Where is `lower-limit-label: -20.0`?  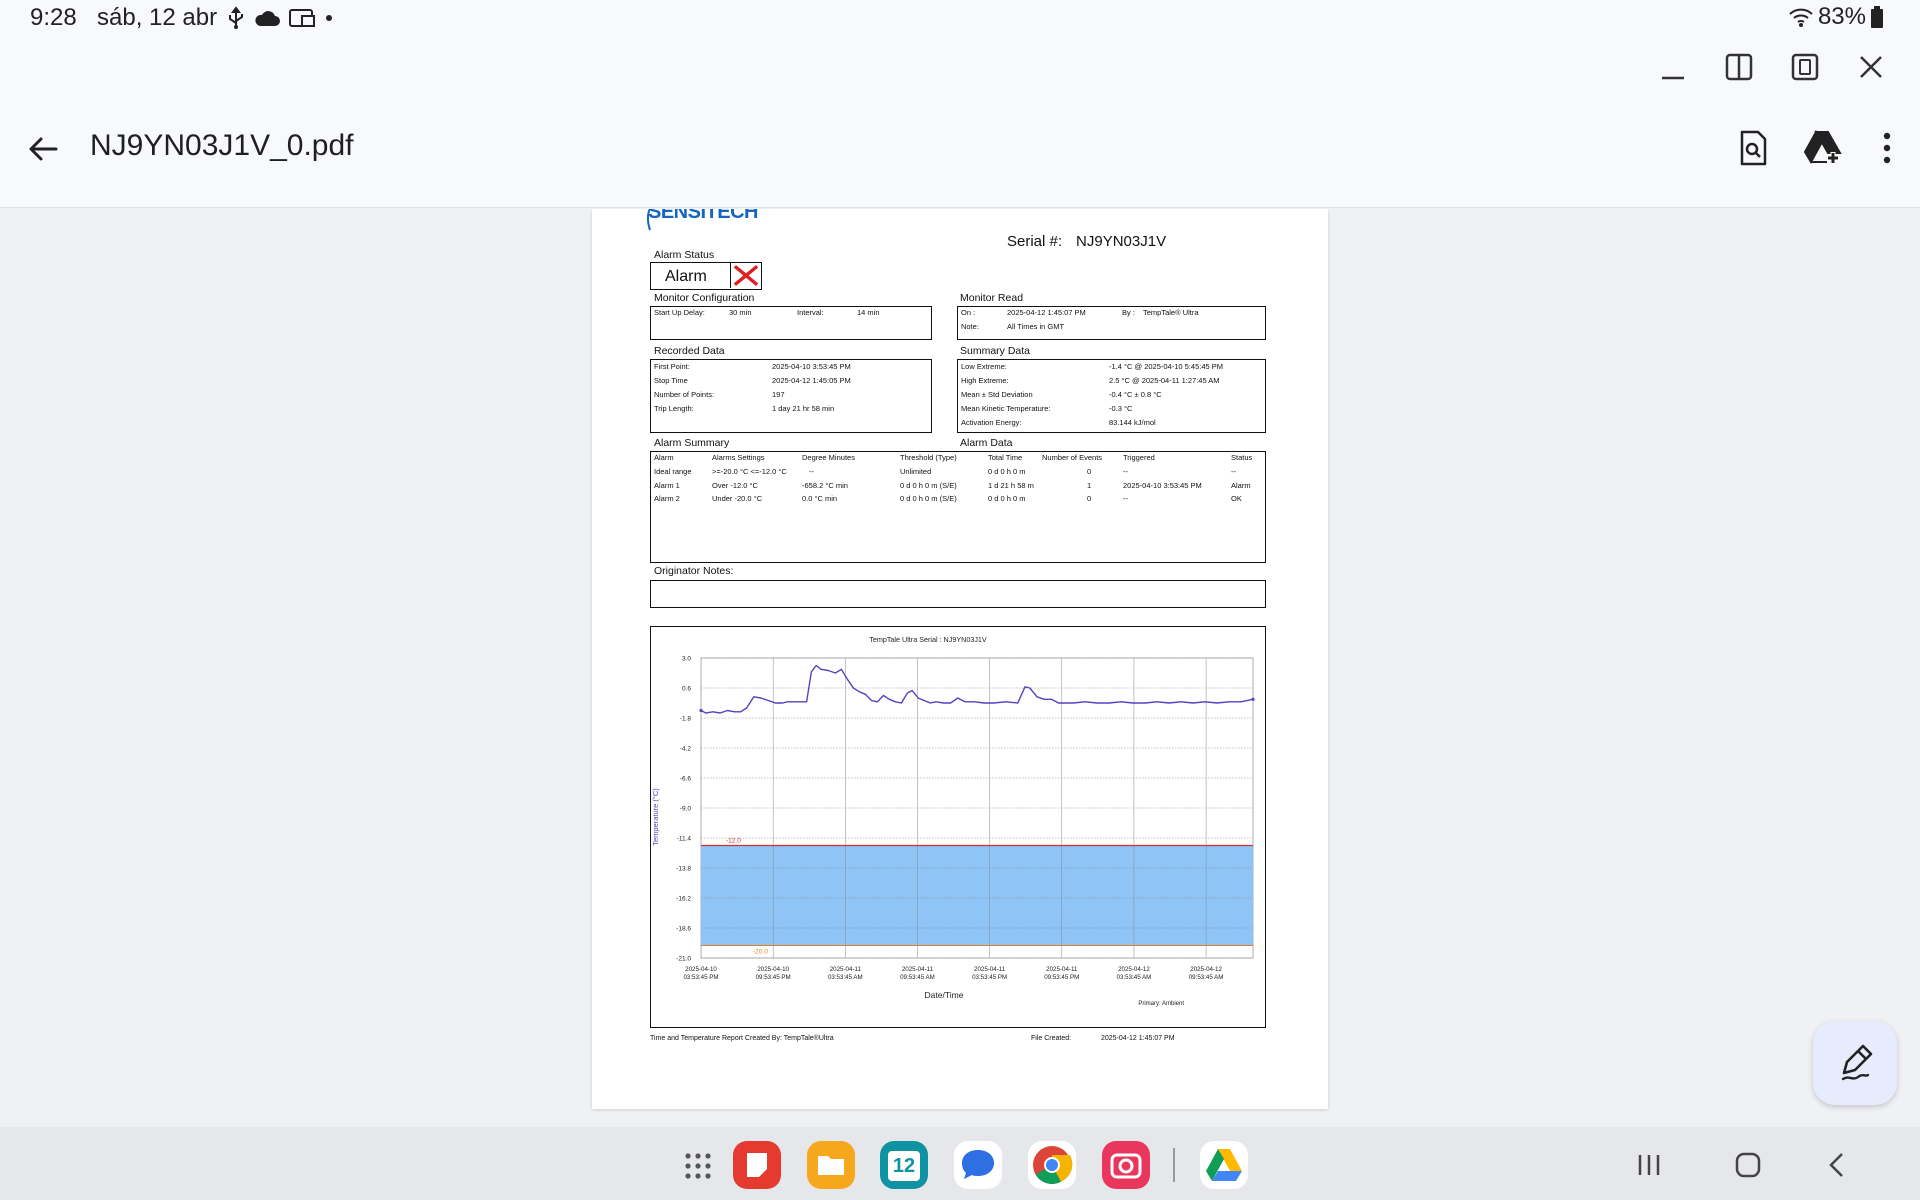 lower-limit-label: -20.0 is located at coordinates (760, 952).